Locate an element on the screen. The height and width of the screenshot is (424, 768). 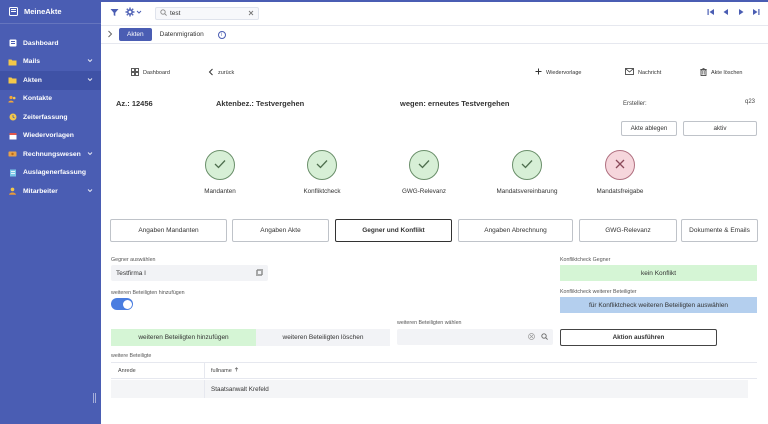
opponent-select: Testfirma I is located at coordinates (189, 273).